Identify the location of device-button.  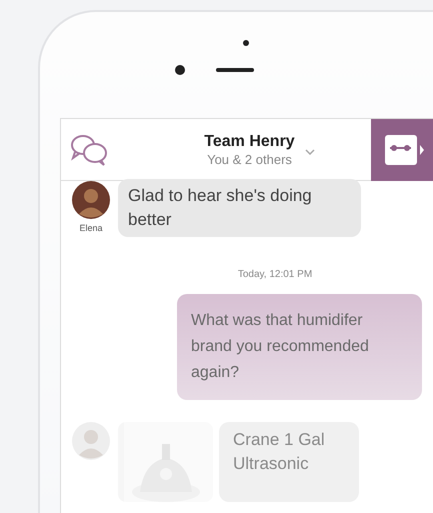
(402, 149).